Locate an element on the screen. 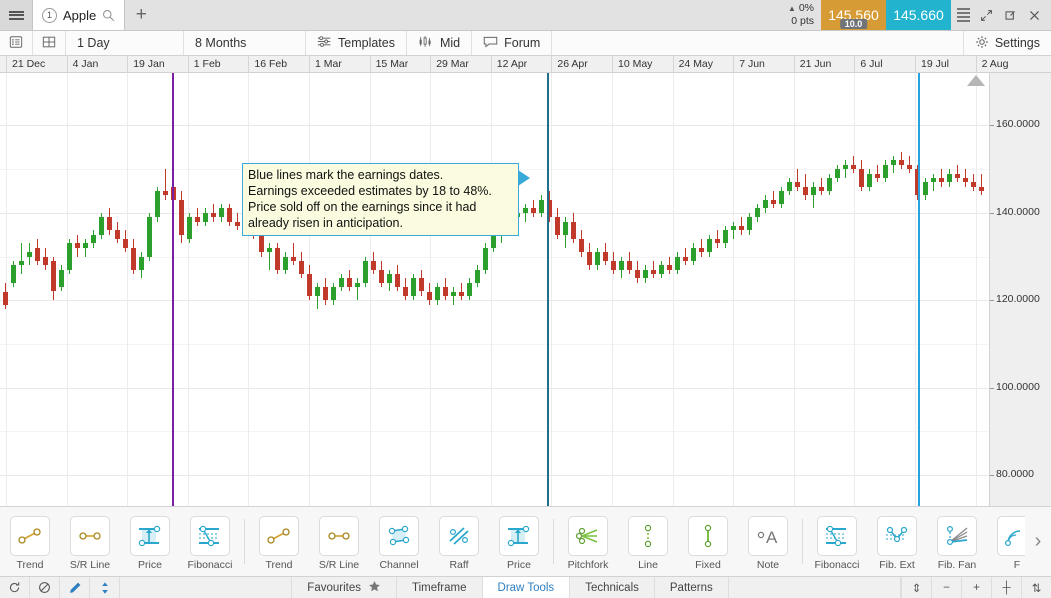 The image size is (1051, 598). menu-icon is located at coordinates (963, 15).